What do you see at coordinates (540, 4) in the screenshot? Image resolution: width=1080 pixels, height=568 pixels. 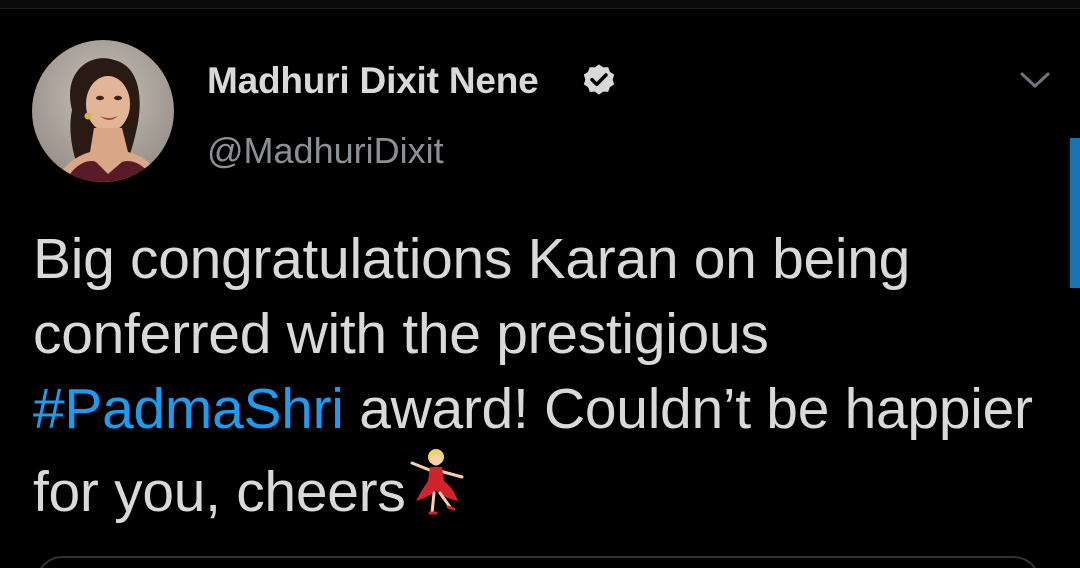 I see `top-divider` at bounding box center [540, 4].